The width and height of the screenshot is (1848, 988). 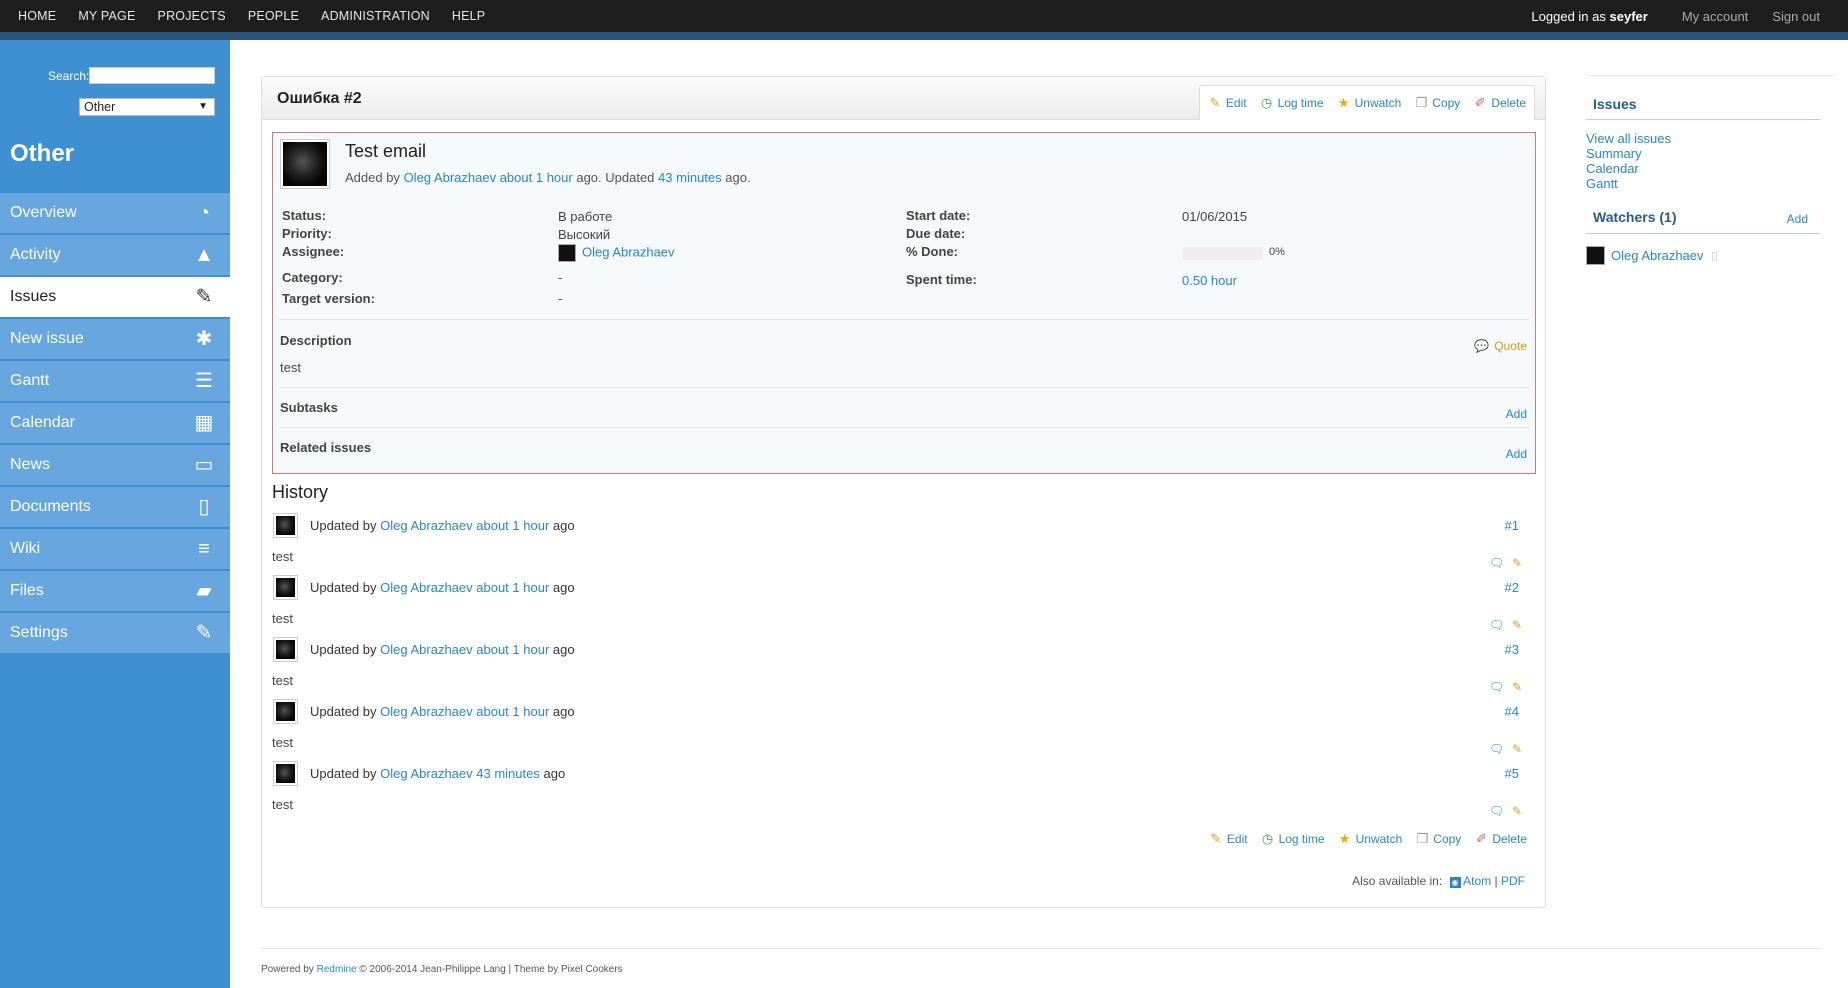 I want to click on journal-number-link: #4, so click(x=1512, y=711).